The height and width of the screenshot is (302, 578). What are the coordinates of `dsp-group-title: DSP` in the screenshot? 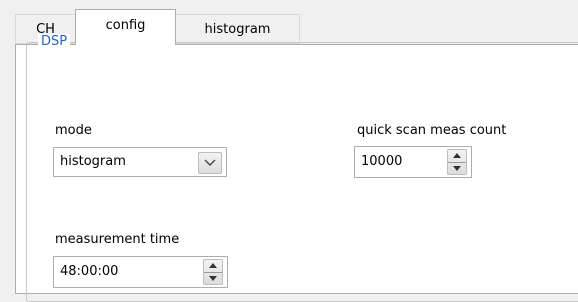 It's located at (54, 42).